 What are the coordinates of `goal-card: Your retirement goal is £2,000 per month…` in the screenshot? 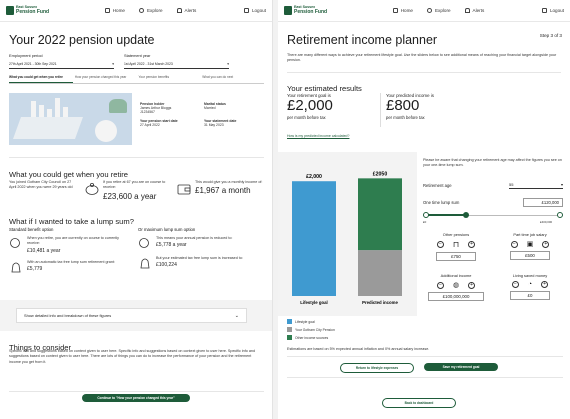 It's located at (332, 106).